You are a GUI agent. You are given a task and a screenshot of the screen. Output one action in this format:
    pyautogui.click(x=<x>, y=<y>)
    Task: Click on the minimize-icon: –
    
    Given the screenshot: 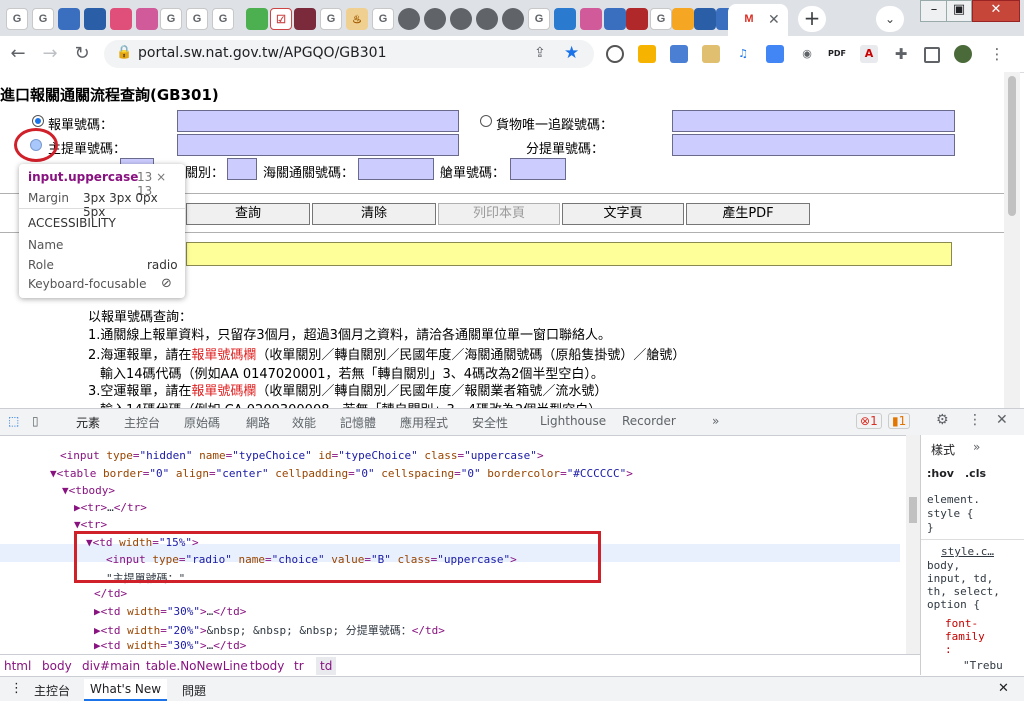 What is the action you would take?
    pyautogui.click(x=934, y=11)
    